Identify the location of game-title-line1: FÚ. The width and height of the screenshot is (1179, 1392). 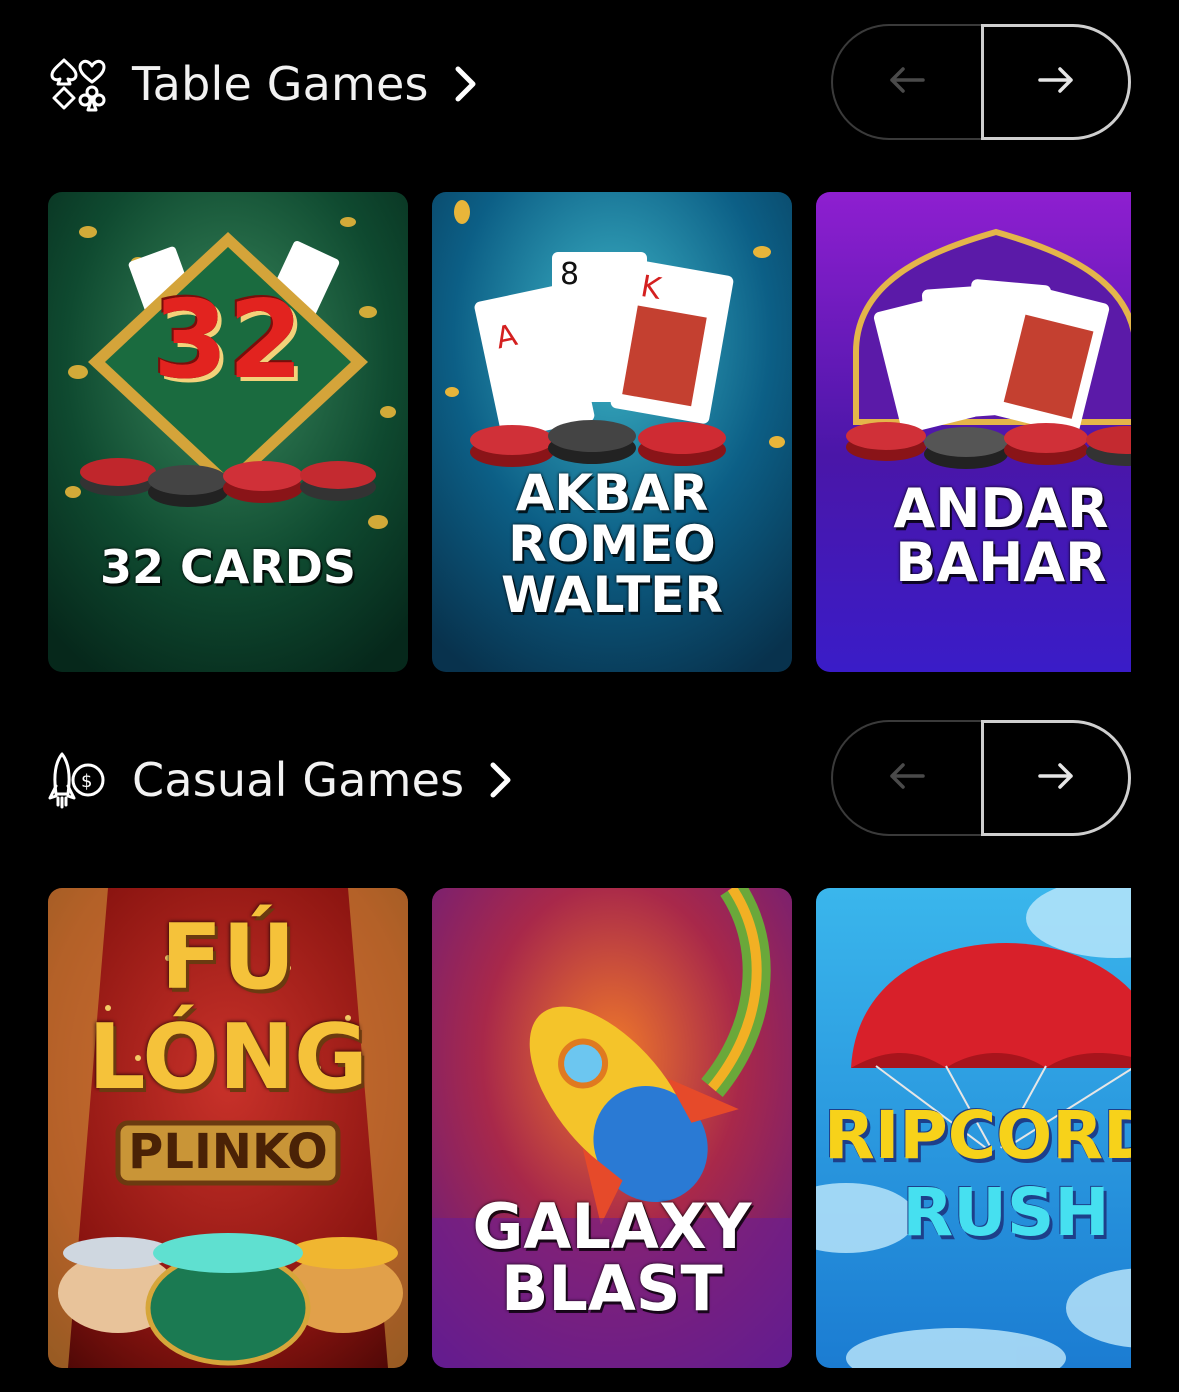
(228, 957).